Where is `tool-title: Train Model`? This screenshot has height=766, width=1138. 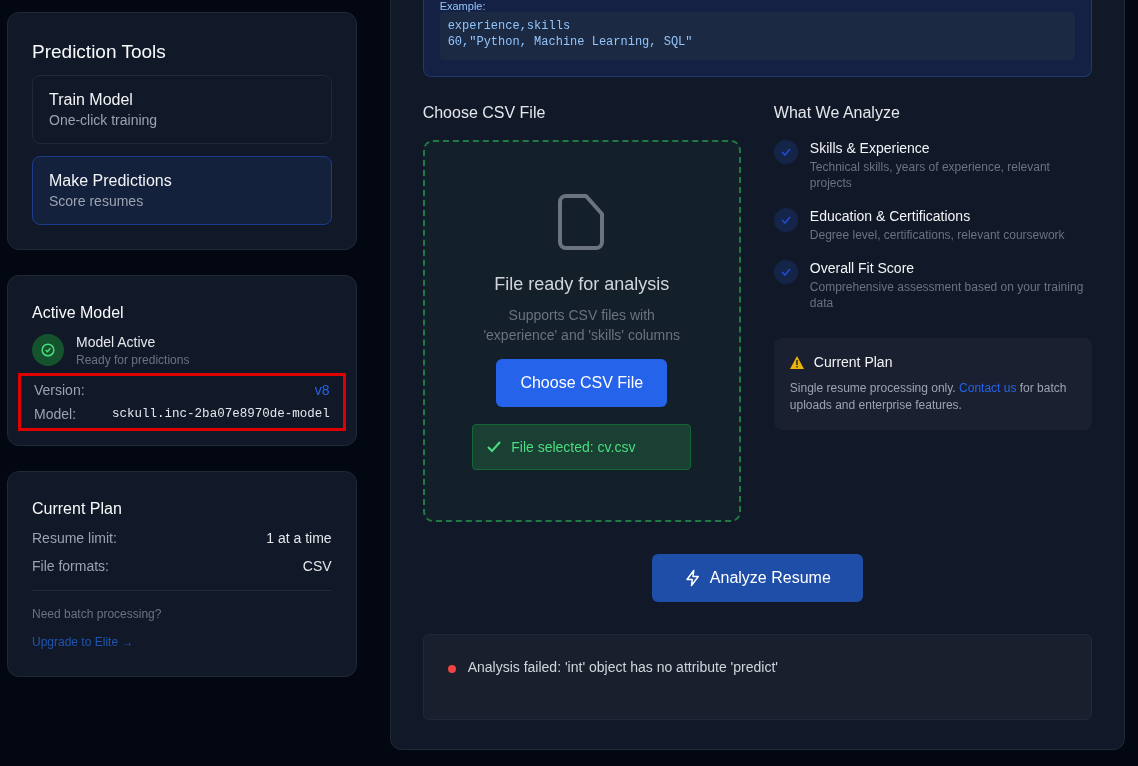 tool-title: Train Model is located at coordinates (91, 100).